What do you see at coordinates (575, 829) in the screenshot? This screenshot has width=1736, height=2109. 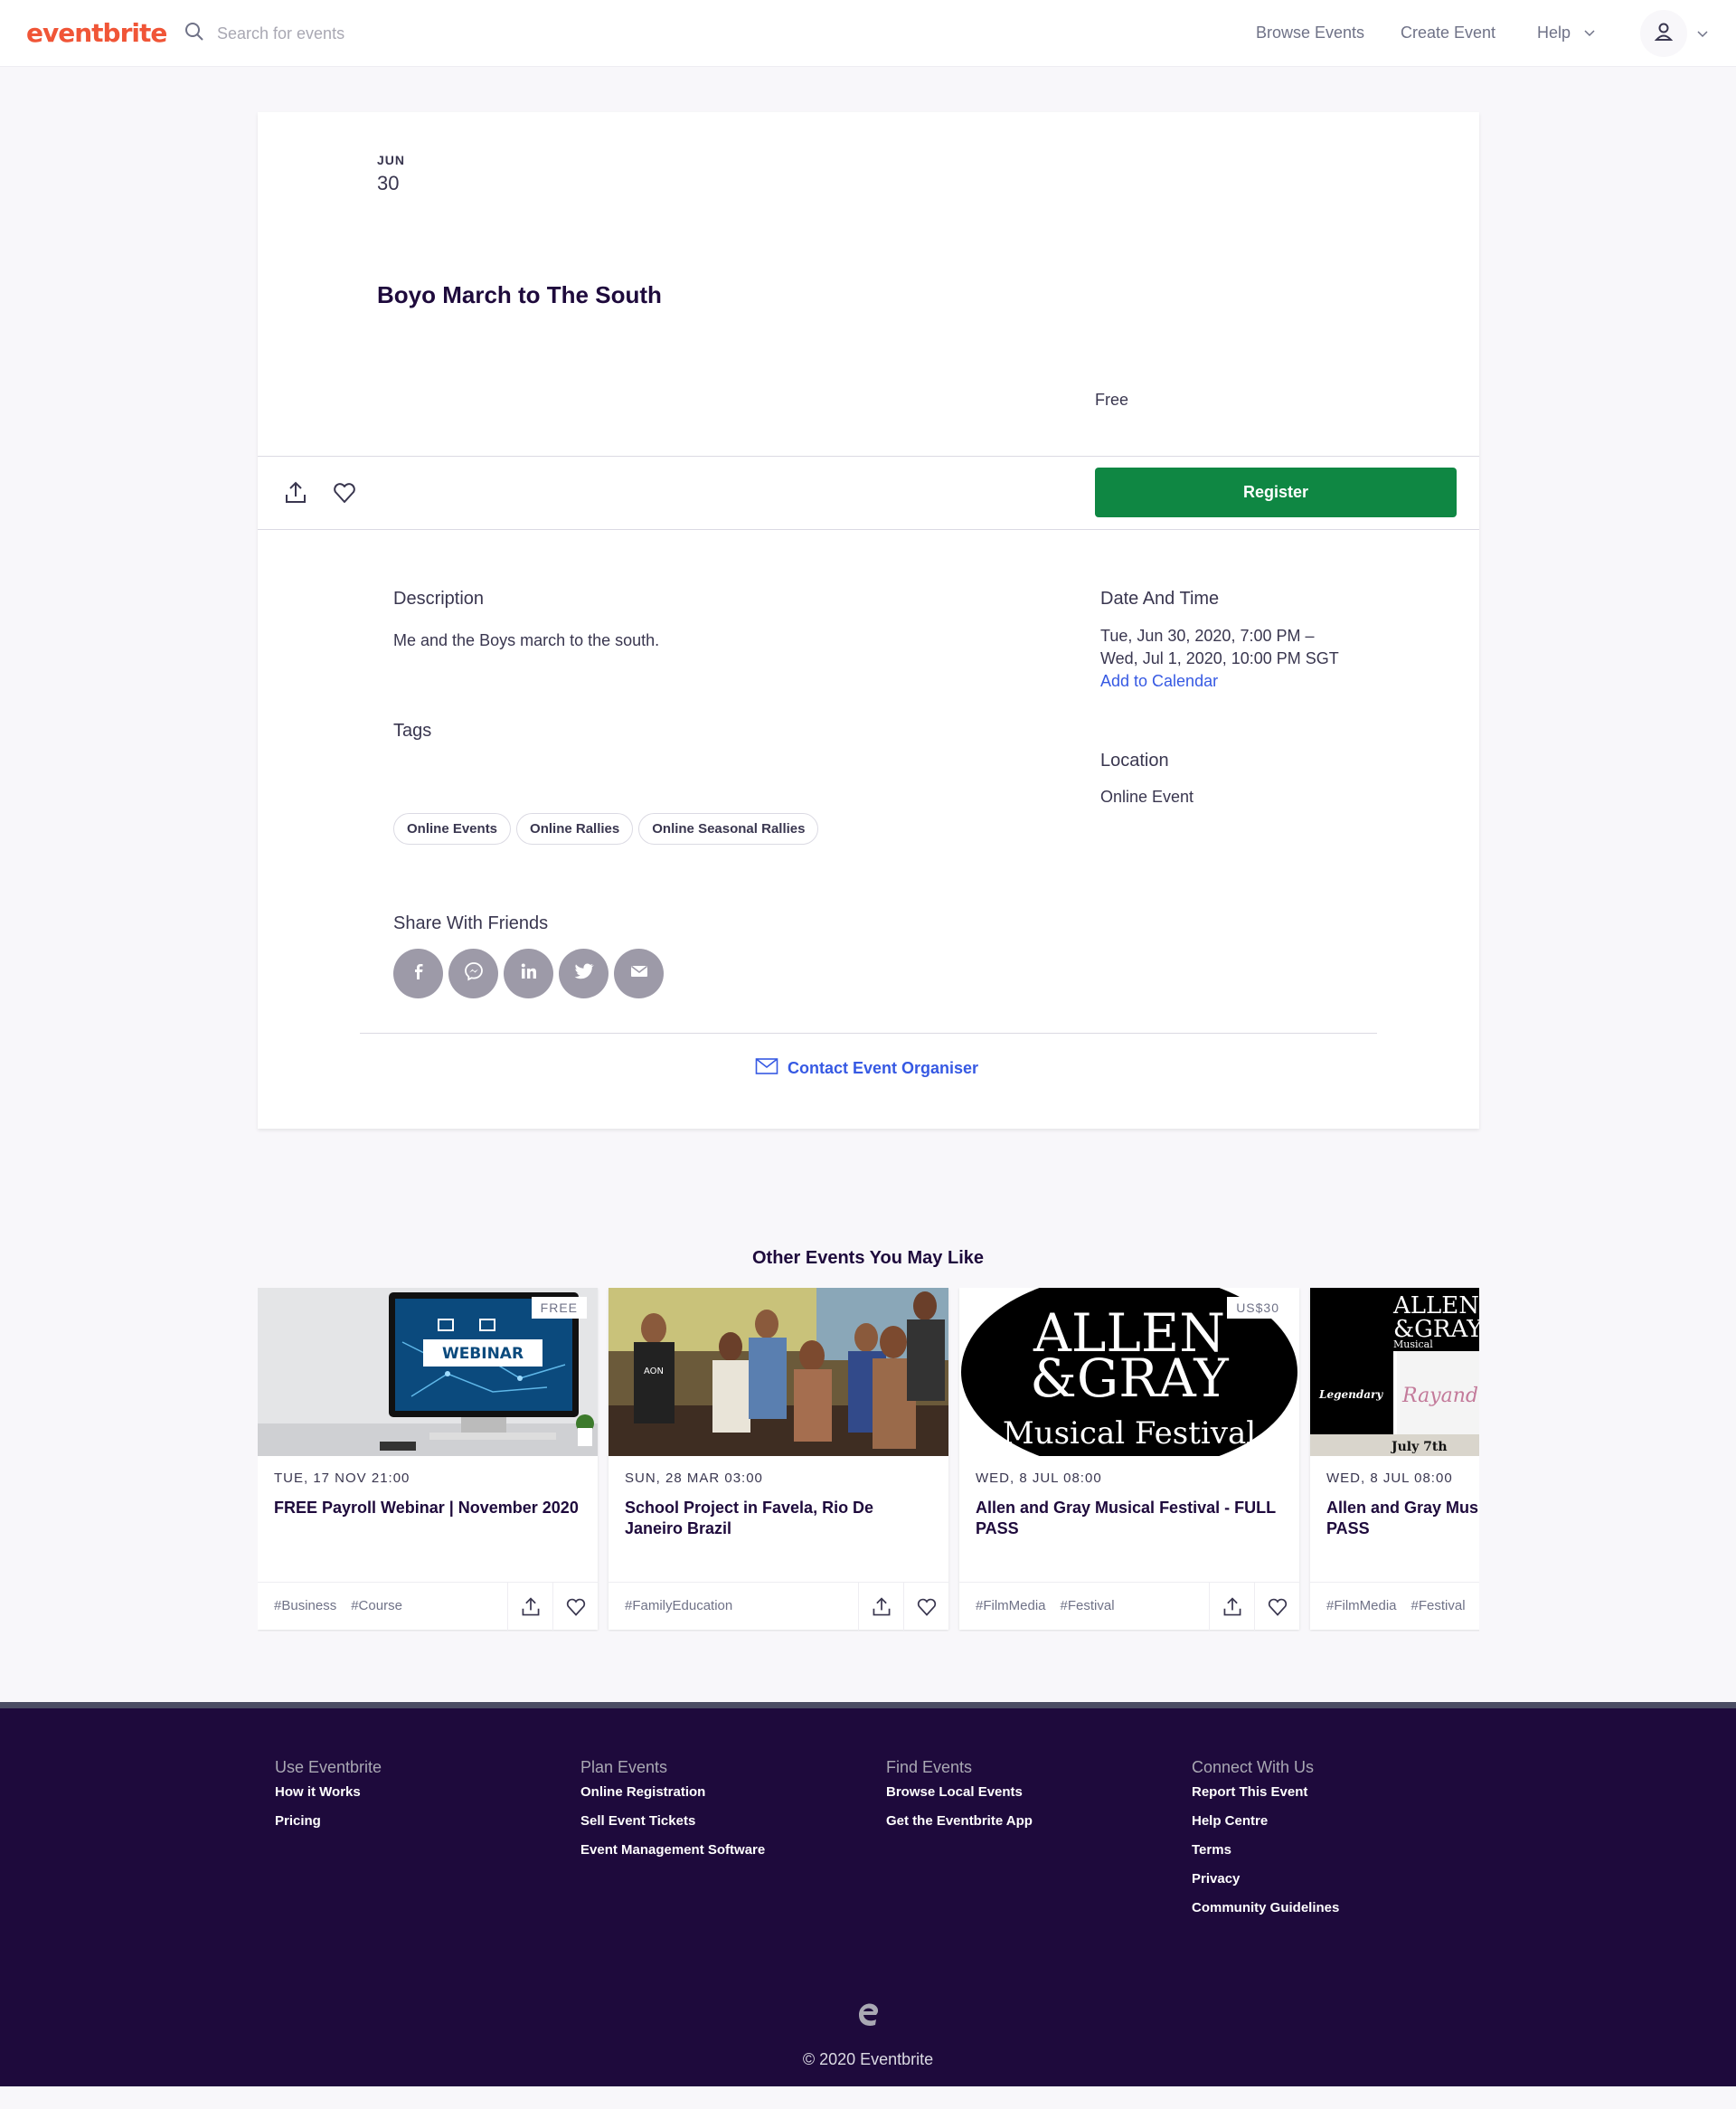 I see `tag-online-rallies: Online Rallies` at bounding box center [575, 829].